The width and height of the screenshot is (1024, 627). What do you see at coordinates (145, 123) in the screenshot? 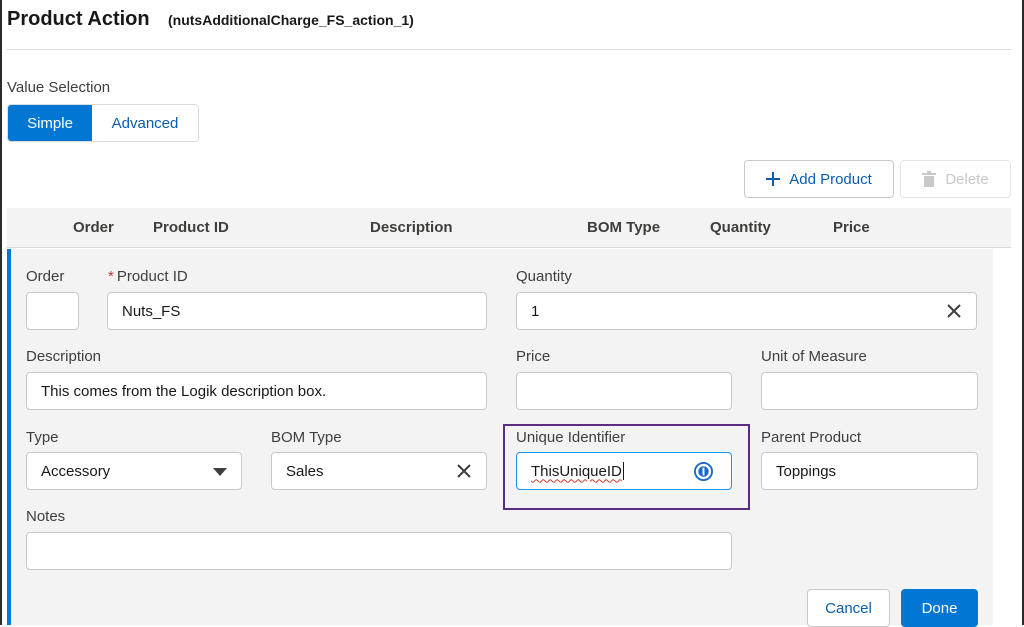
I see `advanced-option-button: Advanced` at bounding box center [145, 123].